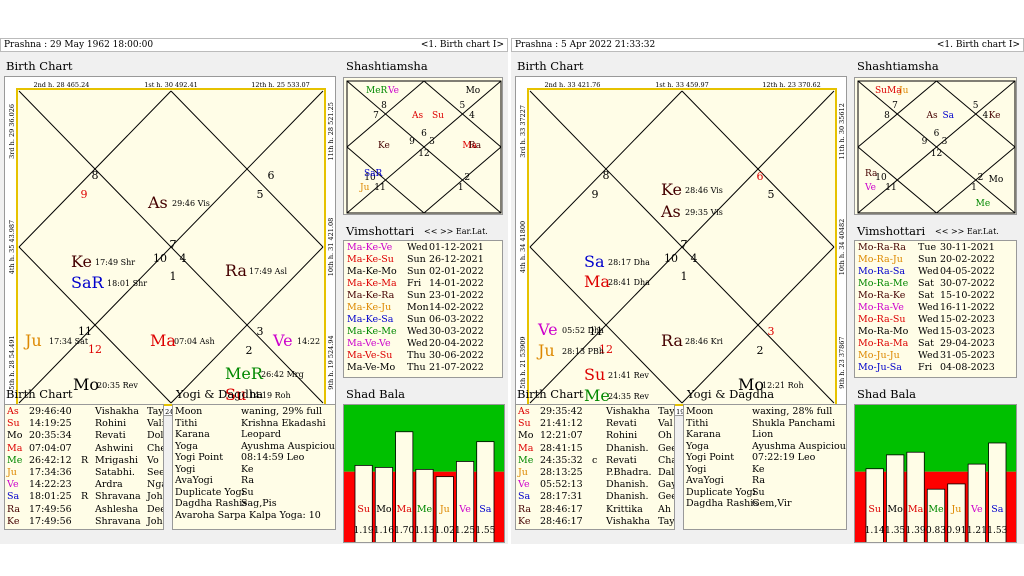 Image resolution: width=1024 pixels, height=576 pixels. Describe the element at coordinates (596, 473) in the screenshot. I see `planet-row: Ju 28:13:25 P.Bhadra. Dal` at that location.